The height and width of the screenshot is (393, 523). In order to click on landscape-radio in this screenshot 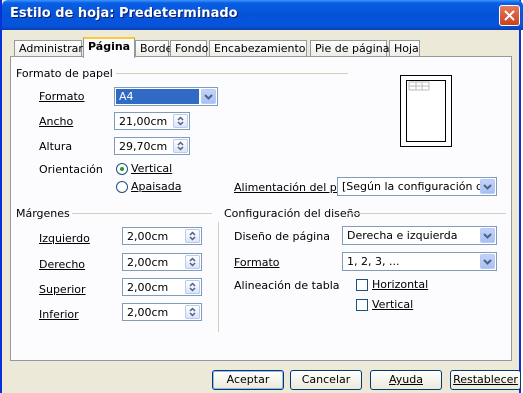, I will do `click(122, 187)`.